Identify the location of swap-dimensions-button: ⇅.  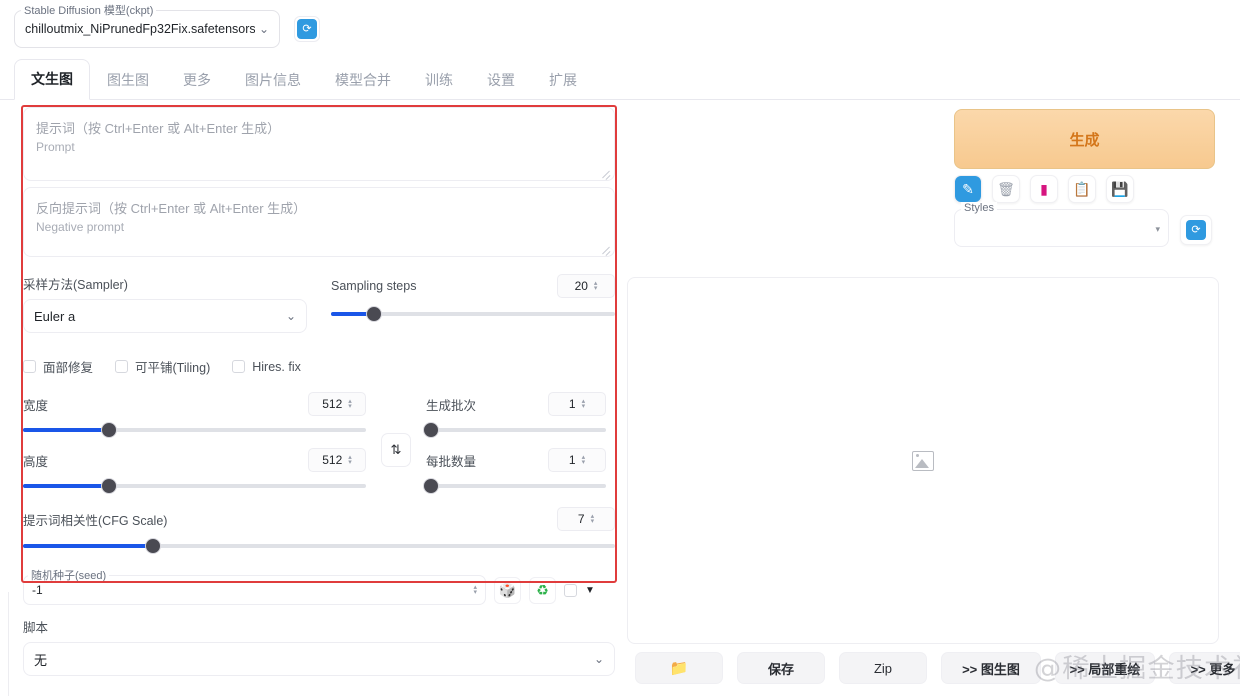
(396, 450).